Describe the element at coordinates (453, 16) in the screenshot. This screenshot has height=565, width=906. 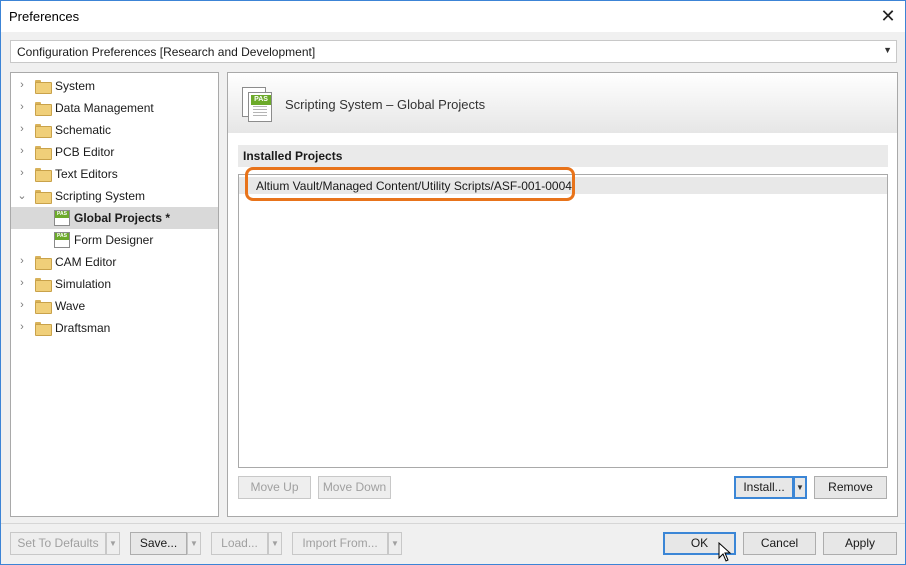
I see `title-bar: Preferences ✕` at that location.